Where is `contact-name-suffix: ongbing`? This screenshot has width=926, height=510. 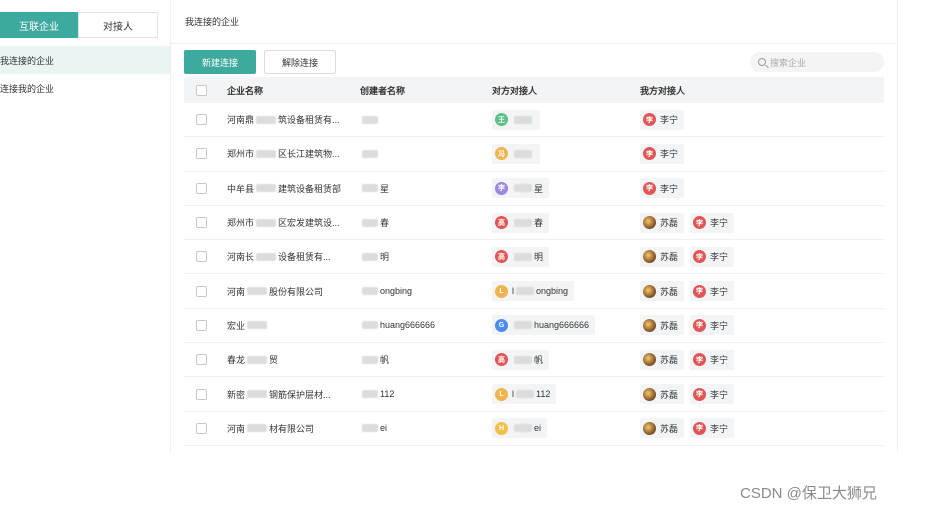 contact-name-suffix: ongbing is located at coordinates (552, 291).